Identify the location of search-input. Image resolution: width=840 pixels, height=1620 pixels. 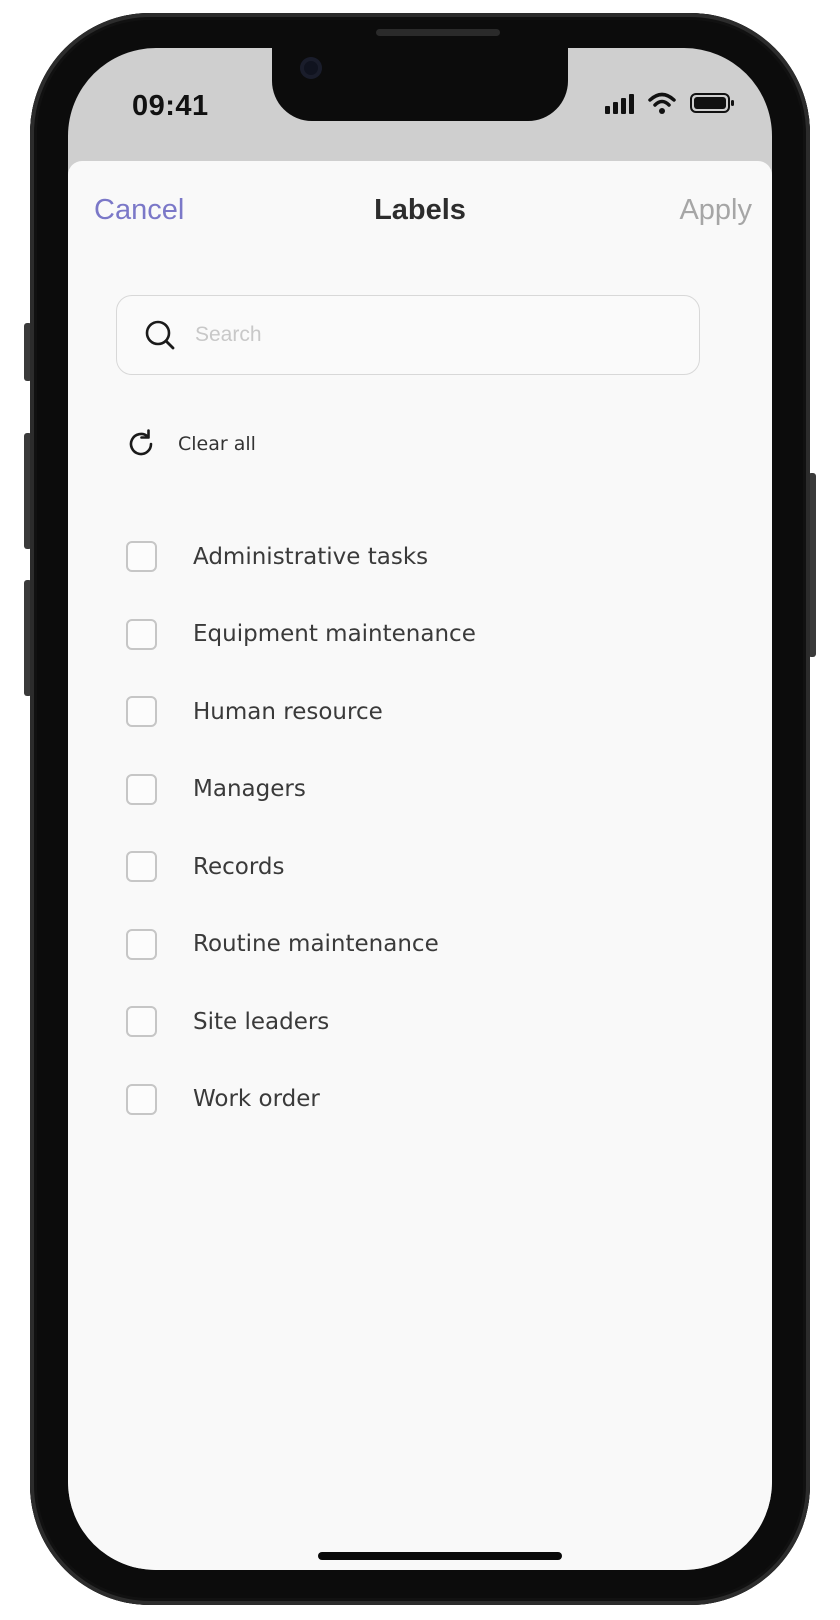
(435, 335).